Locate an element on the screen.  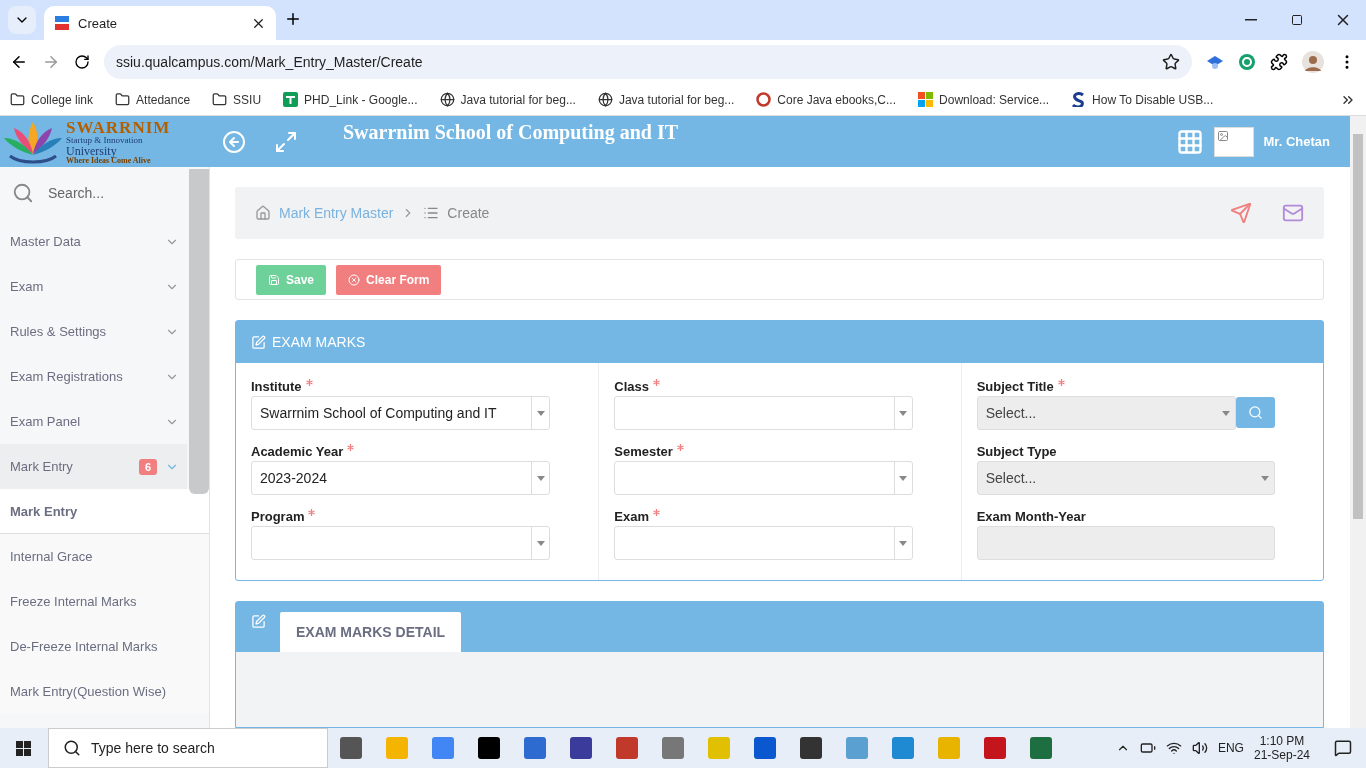
forward-icon is located at coordinates (51, 62).